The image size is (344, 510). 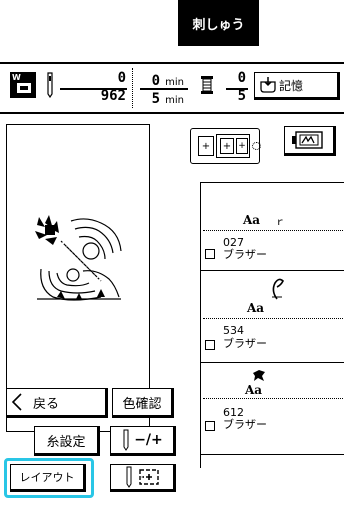 What do you see at coordinates (272, 410) in the screenshot?
I see `list-item: Aa 612 ブラザー` at bounding box center [272, 410].